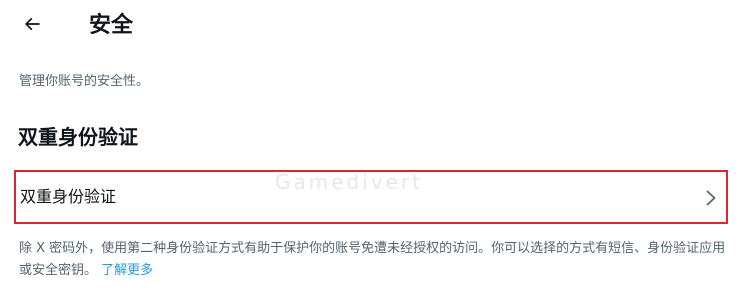  What do you see at coordinates (68, 196) in the screenshot?
I see `two-factor-auth-label: 双重身份验证` at bounding box center [68, 196].